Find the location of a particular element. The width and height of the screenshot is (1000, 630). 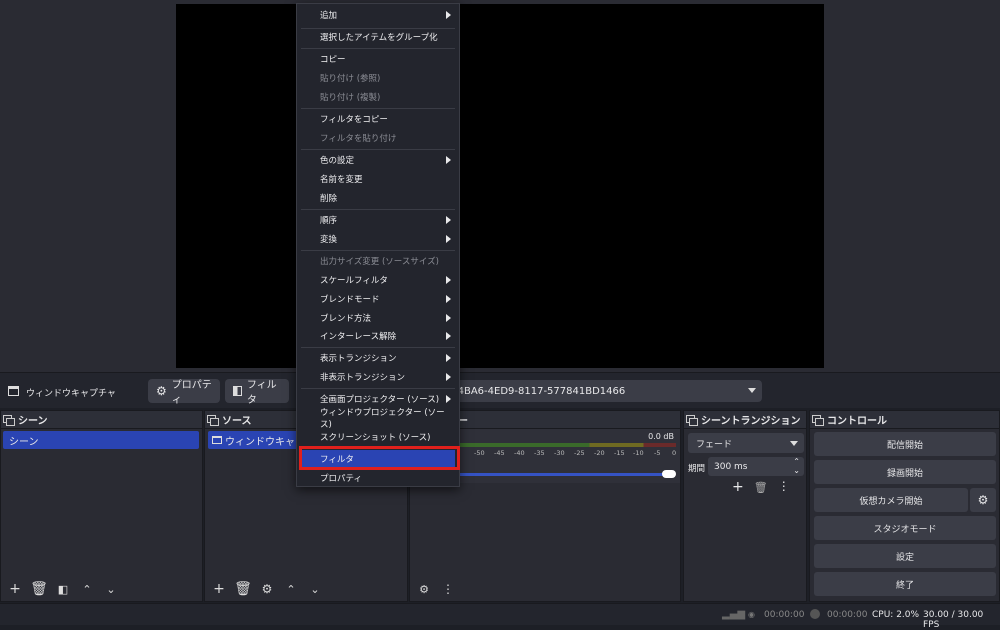

menu-item-paste-filters: フィルタを貼り付け is located at coordinates (378, 138).